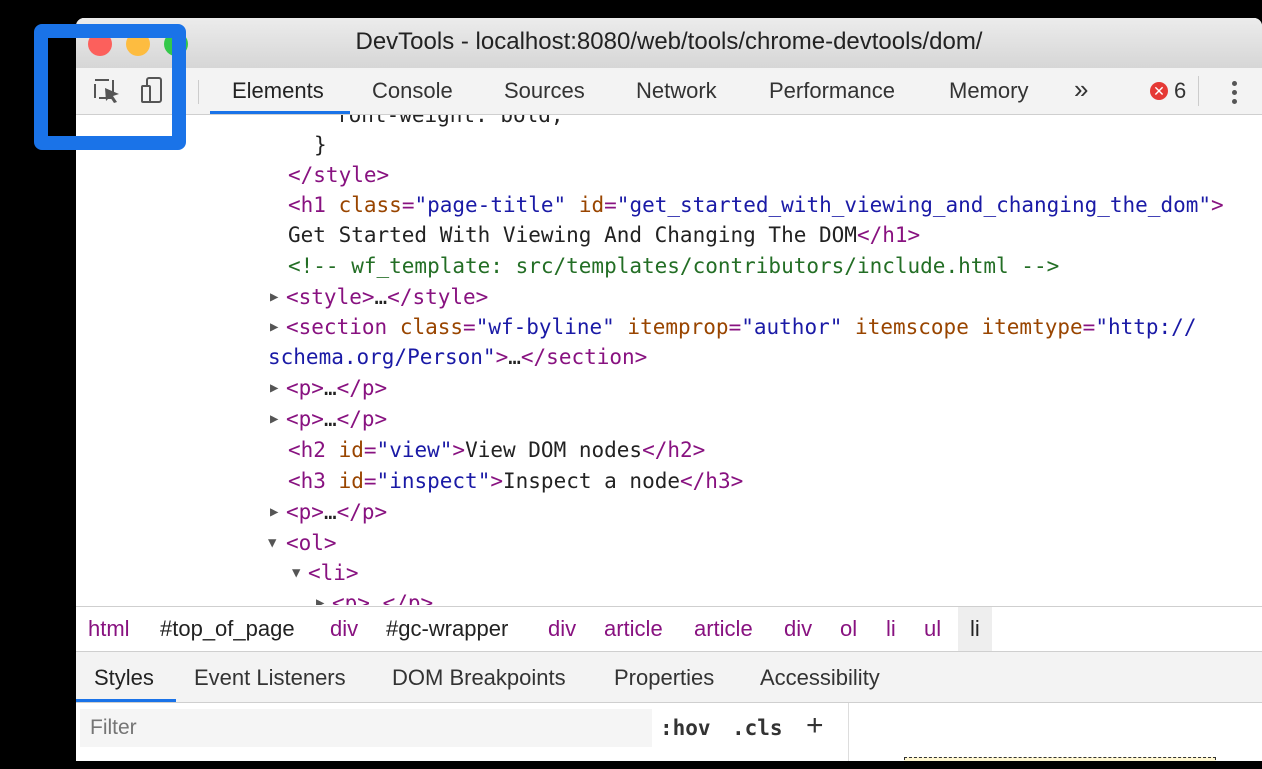  What do you see at coordinates (447, 629) in the screenshot?
I see `breadcrumb-item: #gc-wrapper` at bounding box center [447, 629].